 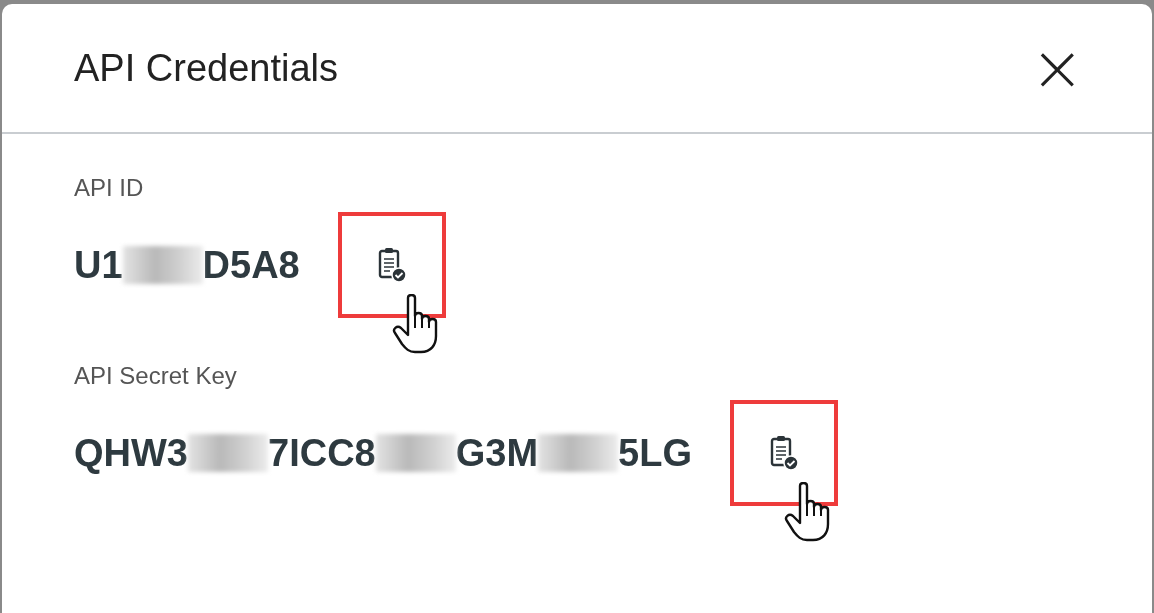 I want to click on credential-text: U1, so click(x=98, y=265).